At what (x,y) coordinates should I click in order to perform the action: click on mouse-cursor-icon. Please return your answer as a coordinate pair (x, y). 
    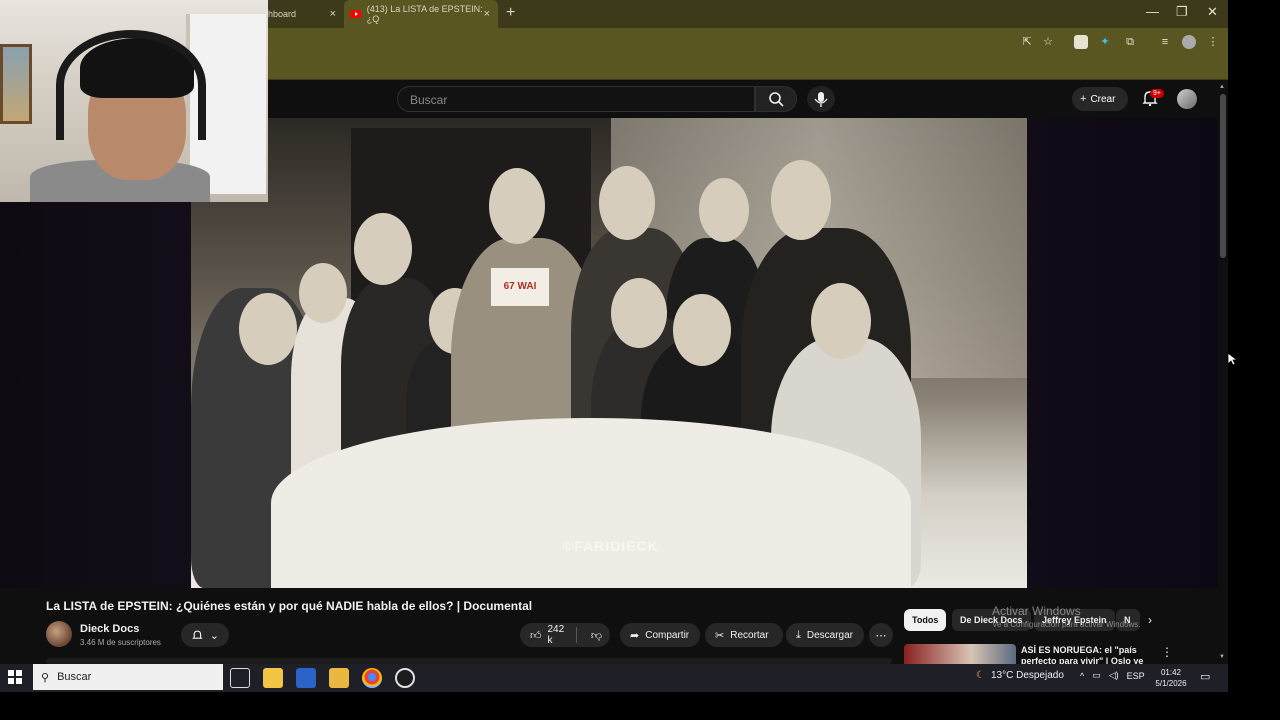
    Looking at the image, I should click on (1232, 359).